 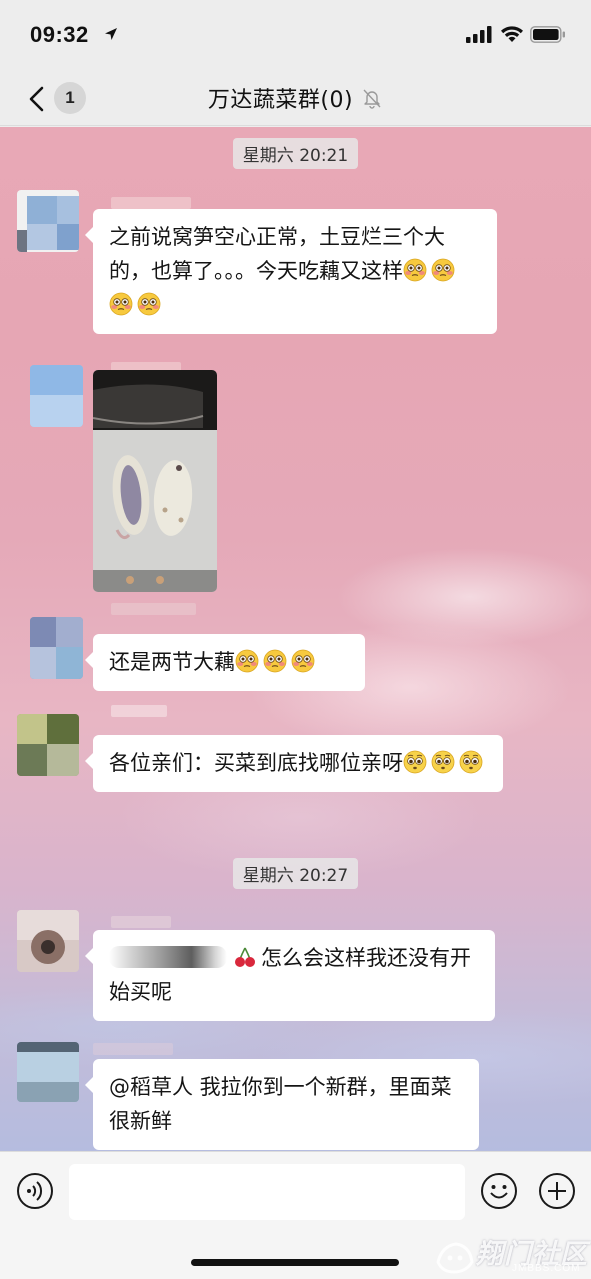 What do you see at coordinates (512, 34) in the screenshot?
I see `wifi-icon` at bounding box center [512, 34].